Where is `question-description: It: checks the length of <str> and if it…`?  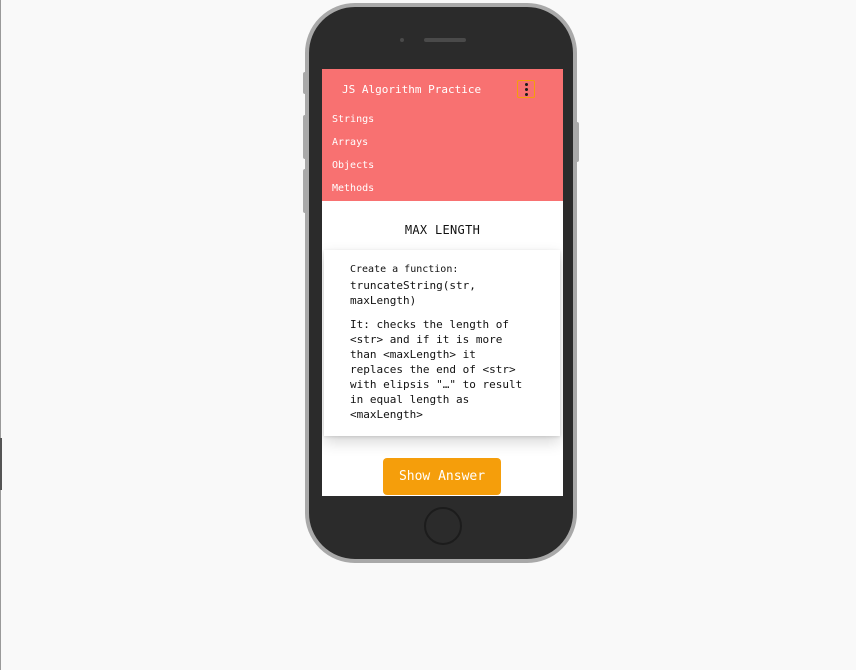 question-description: It: checks the length of <str> and if it… is located at coordinates (436, 369).